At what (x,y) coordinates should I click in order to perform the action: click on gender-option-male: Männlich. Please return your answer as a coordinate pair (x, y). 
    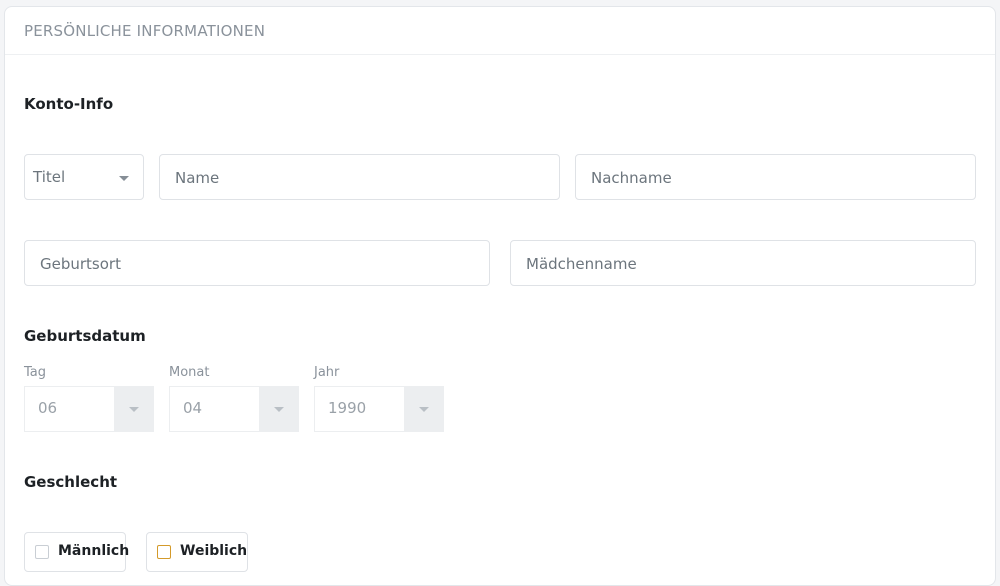
    Looking at the image, I should click on (77, 552).